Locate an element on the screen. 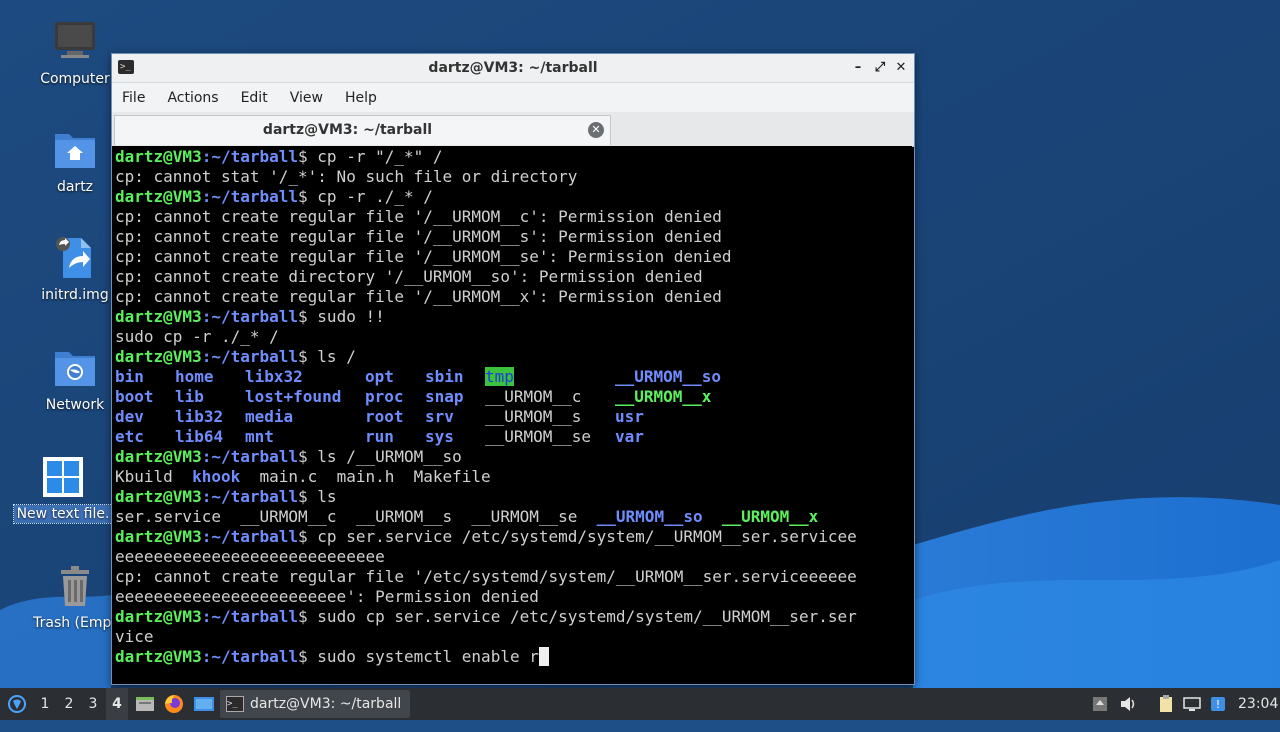 The image size is (1280, 732). ls-entry: usr is located at coordinates (629, 416).